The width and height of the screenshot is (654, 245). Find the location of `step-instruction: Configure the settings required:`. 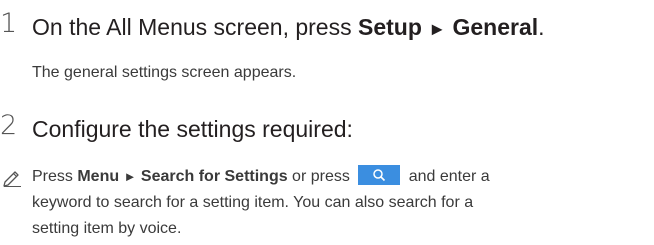

step-instruction: Configure the settings required: is located at coordinates (192, 129).